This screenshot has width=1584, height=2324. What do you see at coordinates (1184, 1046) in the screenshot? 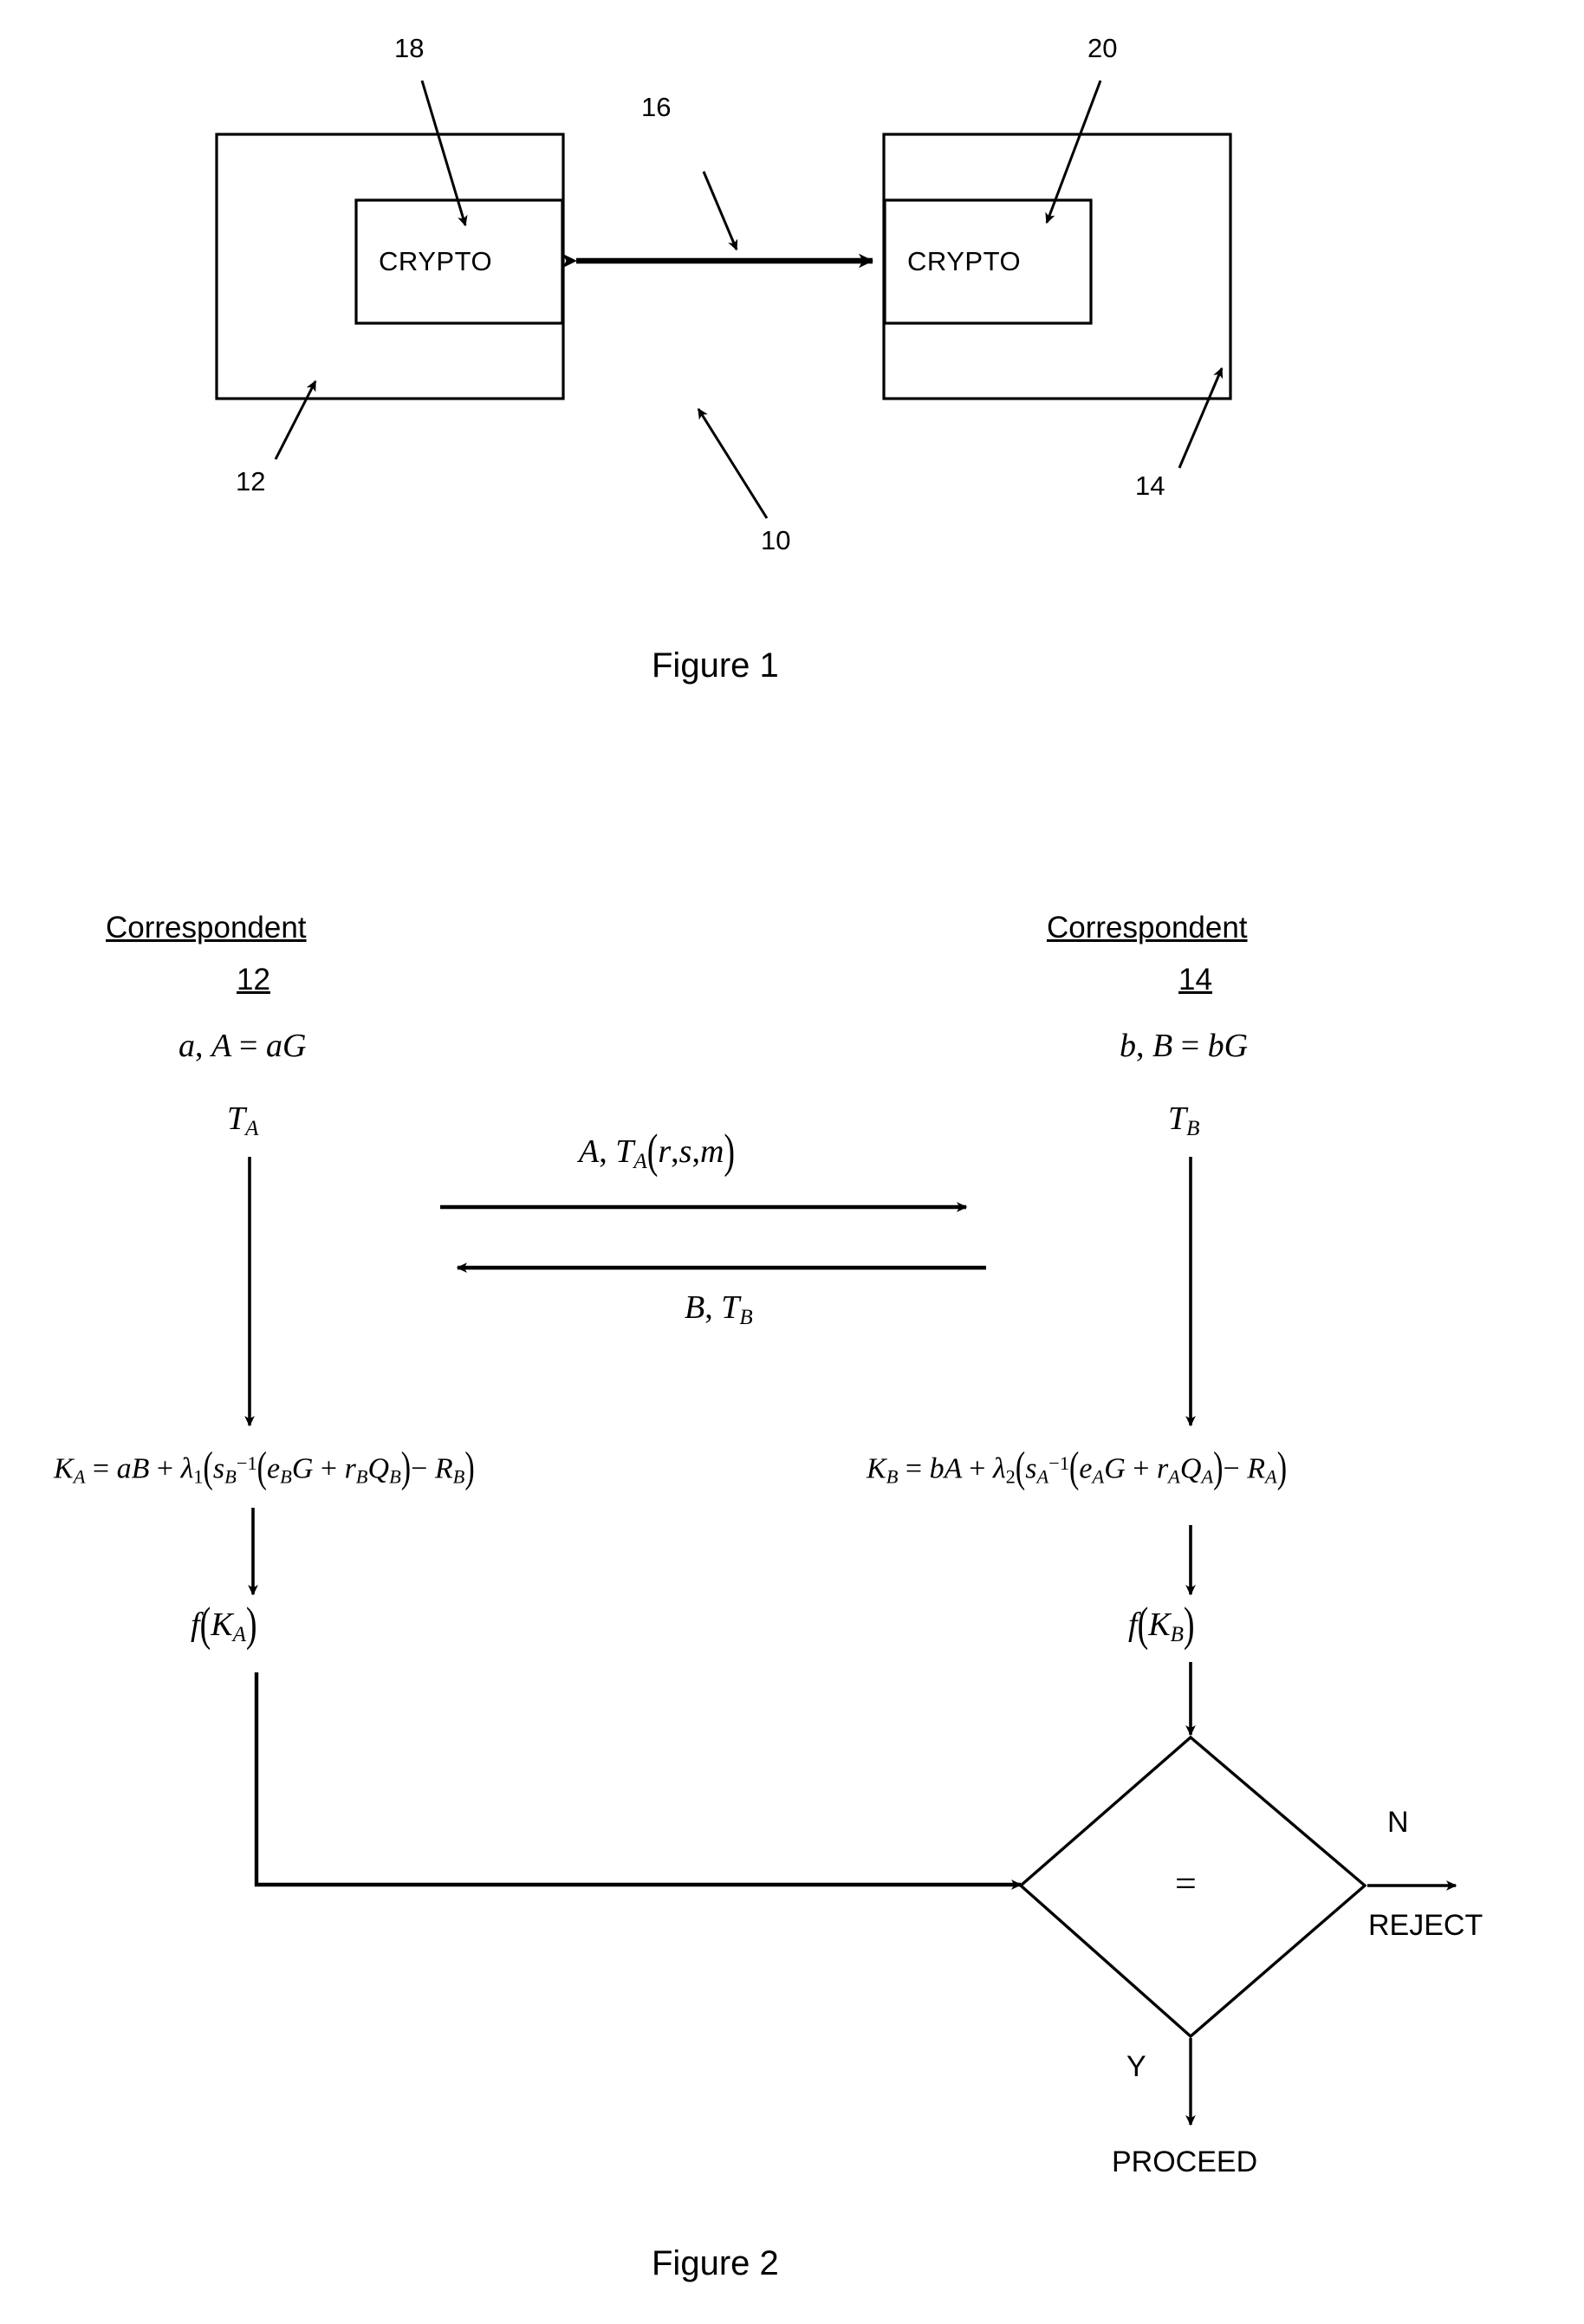
I see `fig2-right-keys: b, B = bG` at bounding box center [1184, 1046].